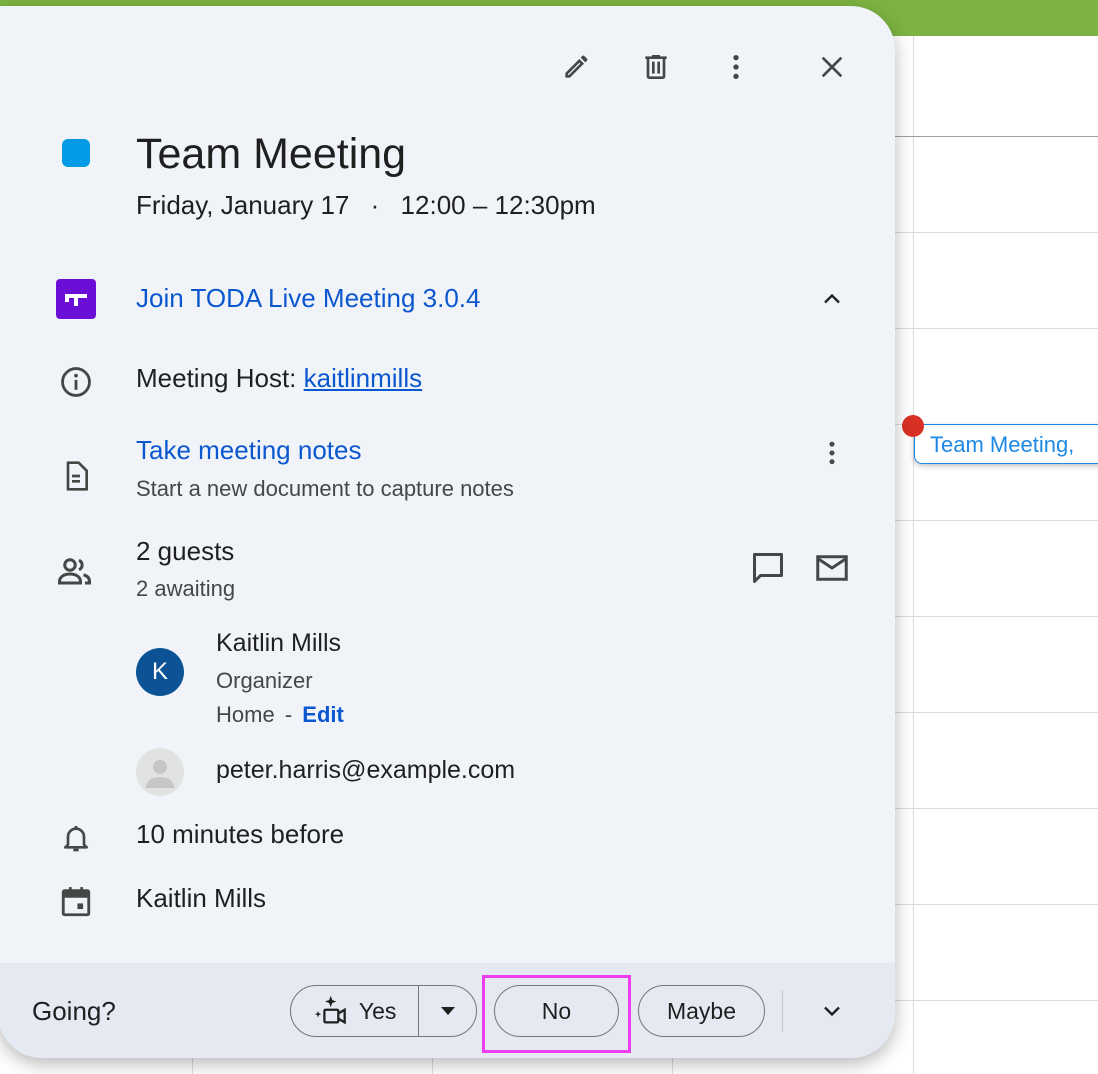  I want to click on event-color-swatch, so click(76, 153).